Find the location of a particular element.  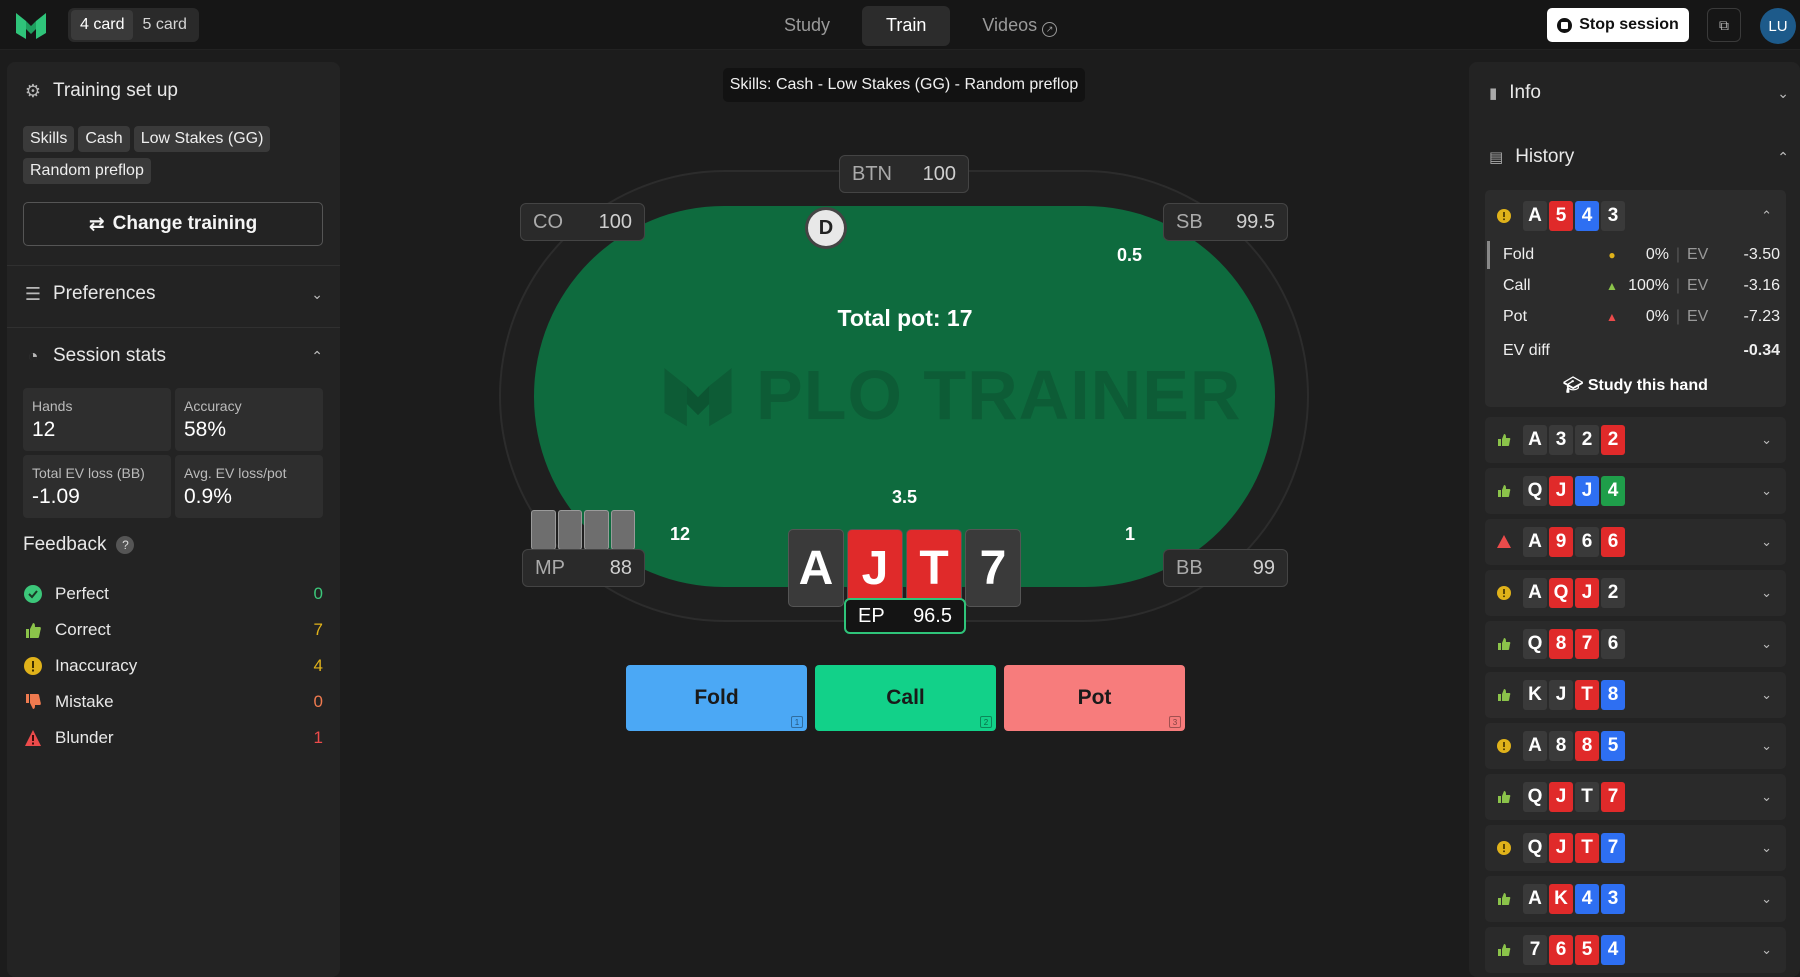

history-card: 7 is located at coordinates (1535, 950).